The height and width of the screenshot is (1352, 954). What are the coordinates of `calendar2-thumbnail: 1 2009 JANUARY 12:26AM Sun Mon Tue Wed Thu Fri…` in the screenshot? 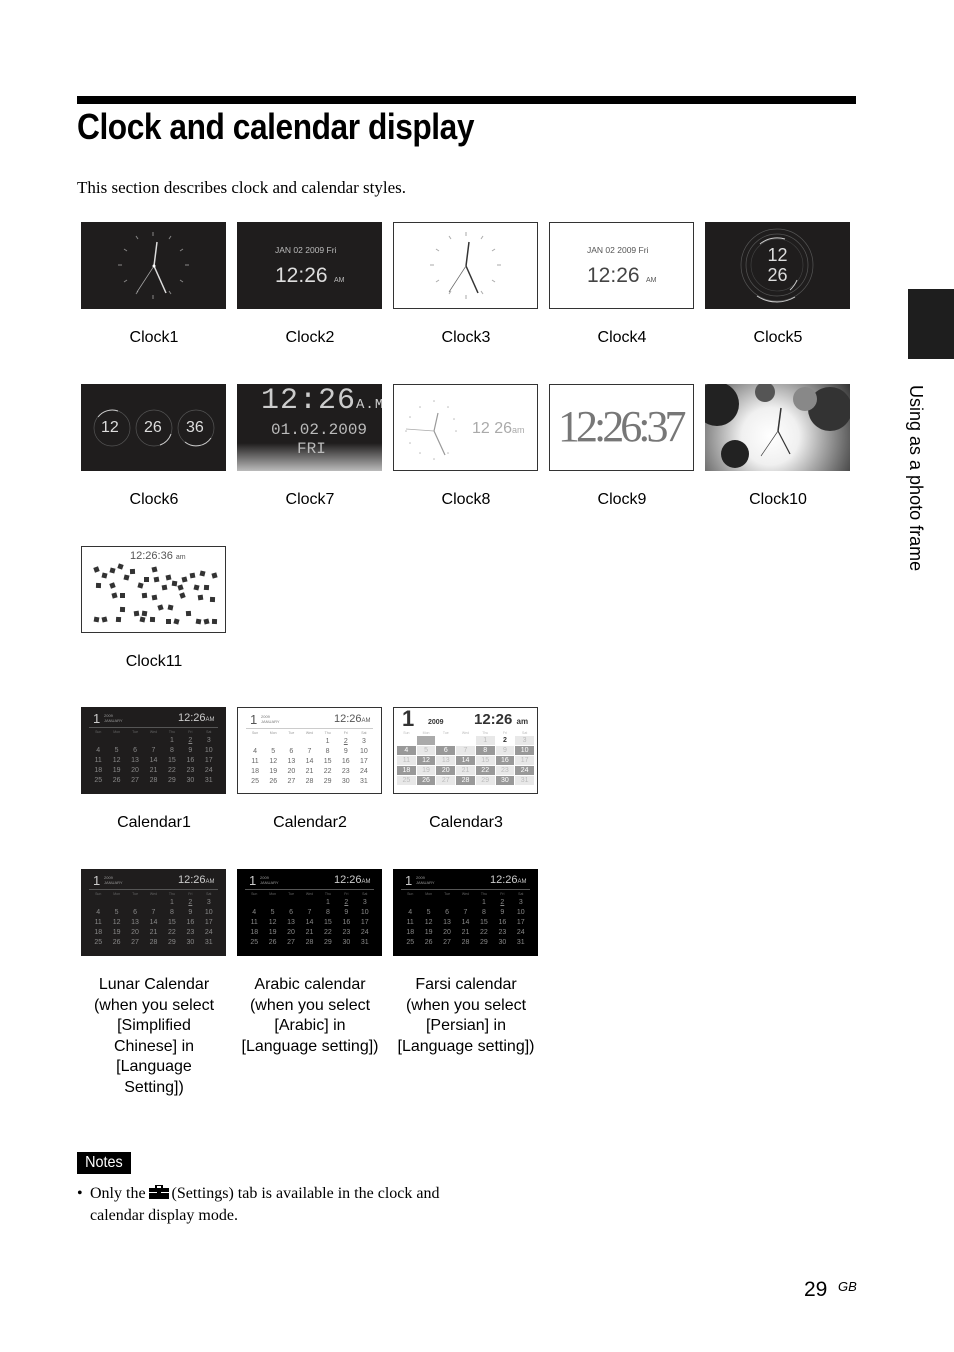 It's located at (309, 750).